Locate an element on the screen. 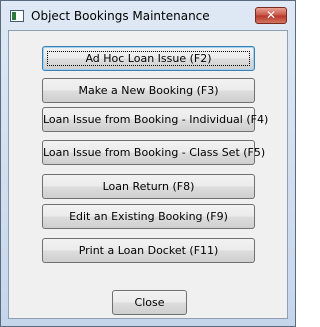  button-label: Close is located at coordinates (149, 302).